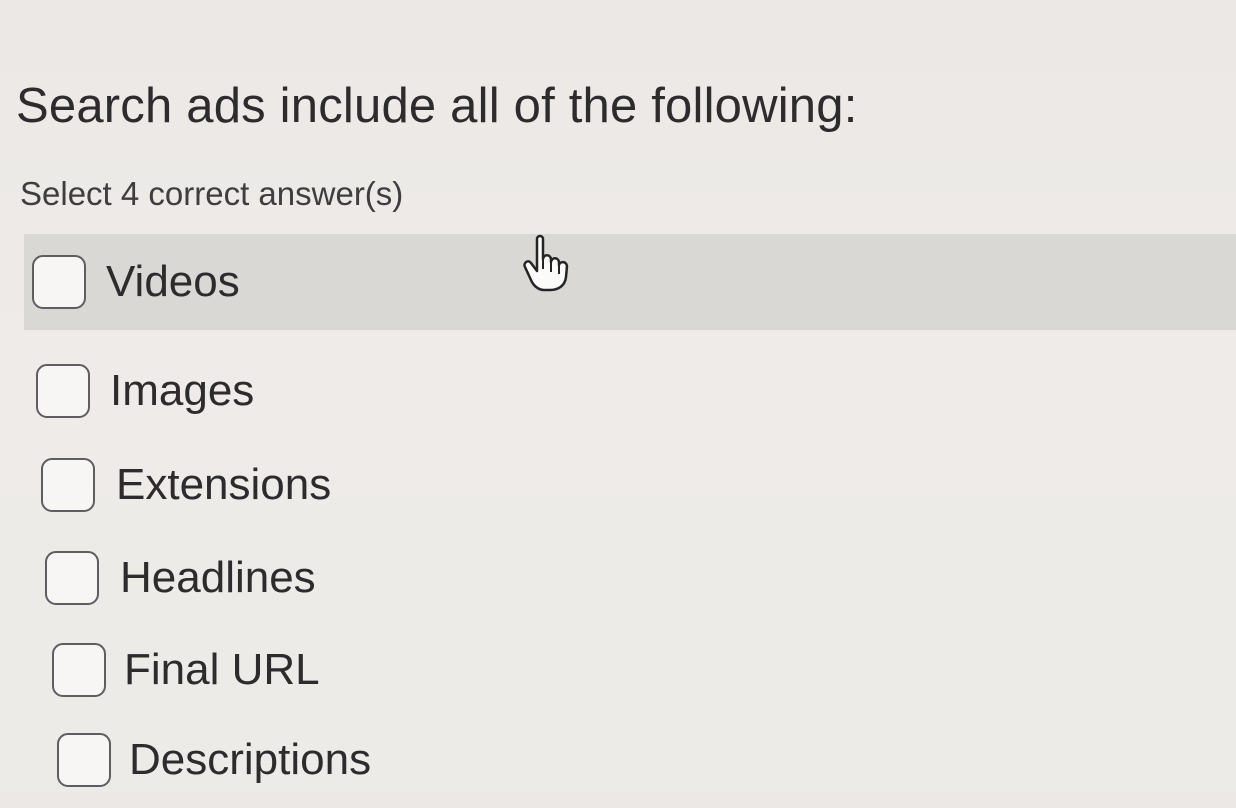  I want to click on checkbox-headlines, so click(72, 578).